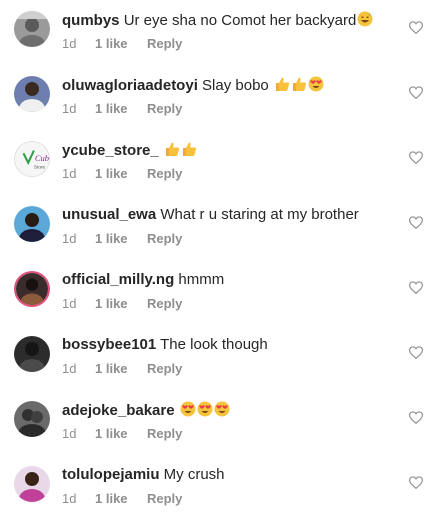 Image resolution: width=443 pixels, height=520 pixels. Describe the element at coordinates (221, 487) in the screenshot. I see `comment-item: tolulopejamiu My crush 1d 1 like Reply` at that location.